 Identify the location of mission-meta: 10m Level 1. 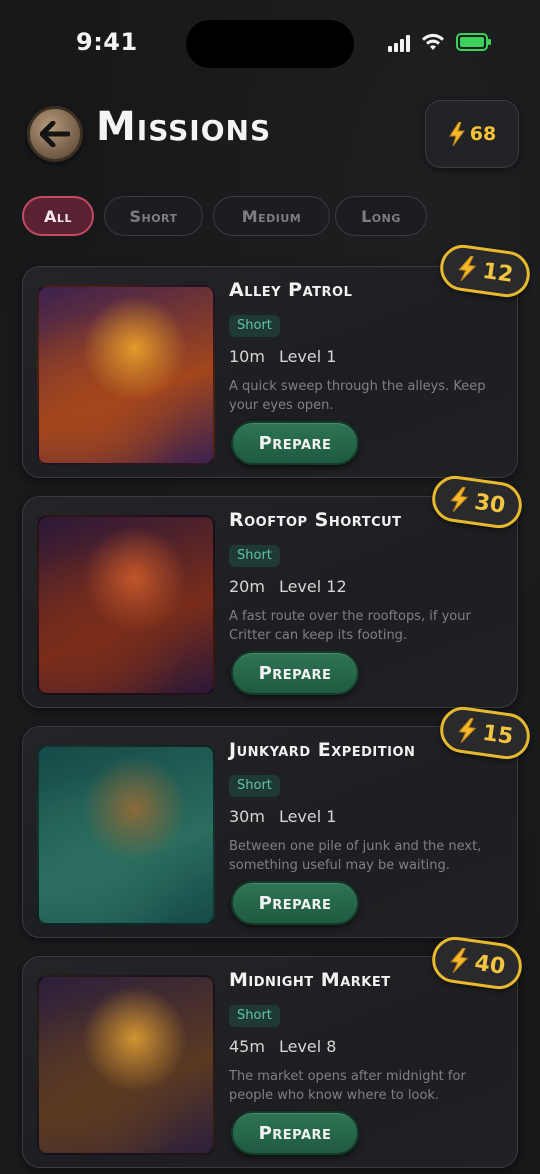
(282, 356).